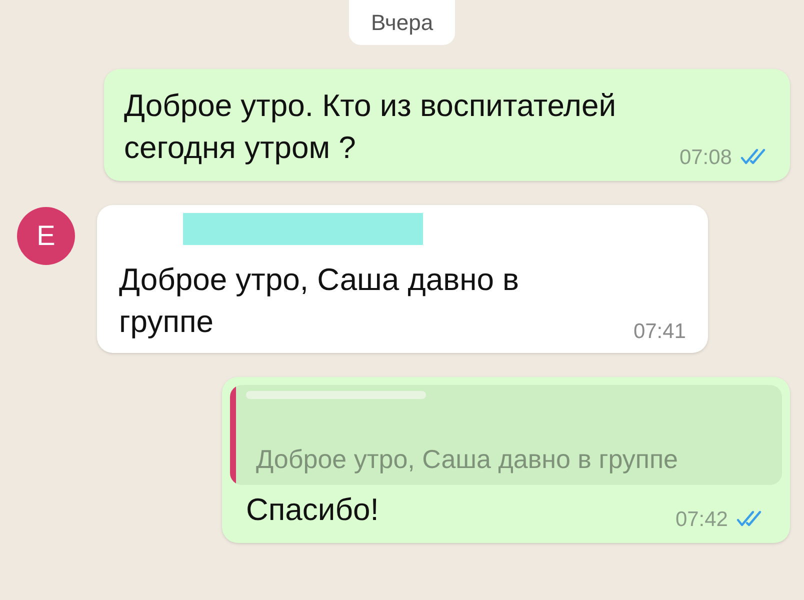 The height and width of the screenshot is (600, 804). Describe the element at coordinates (701, 519) in the screenshot. I see `message-time: 07:42` at that location.